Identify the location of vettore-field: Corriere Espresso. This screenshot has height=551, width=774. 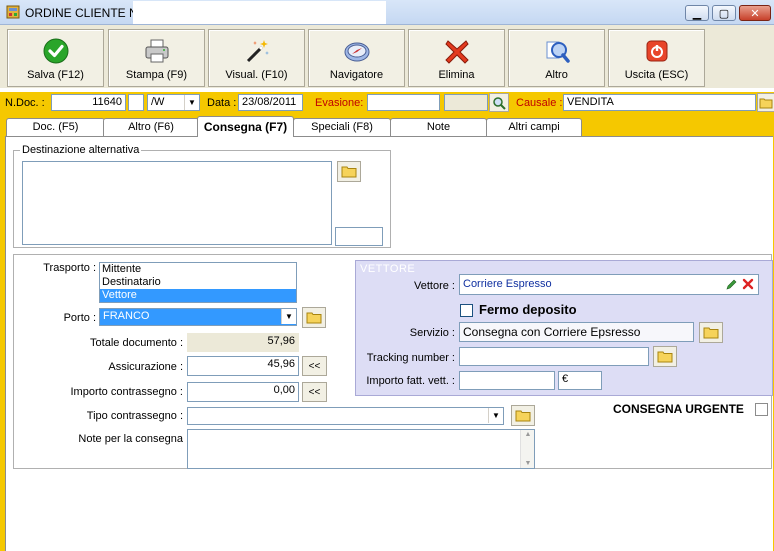
(609, 284).